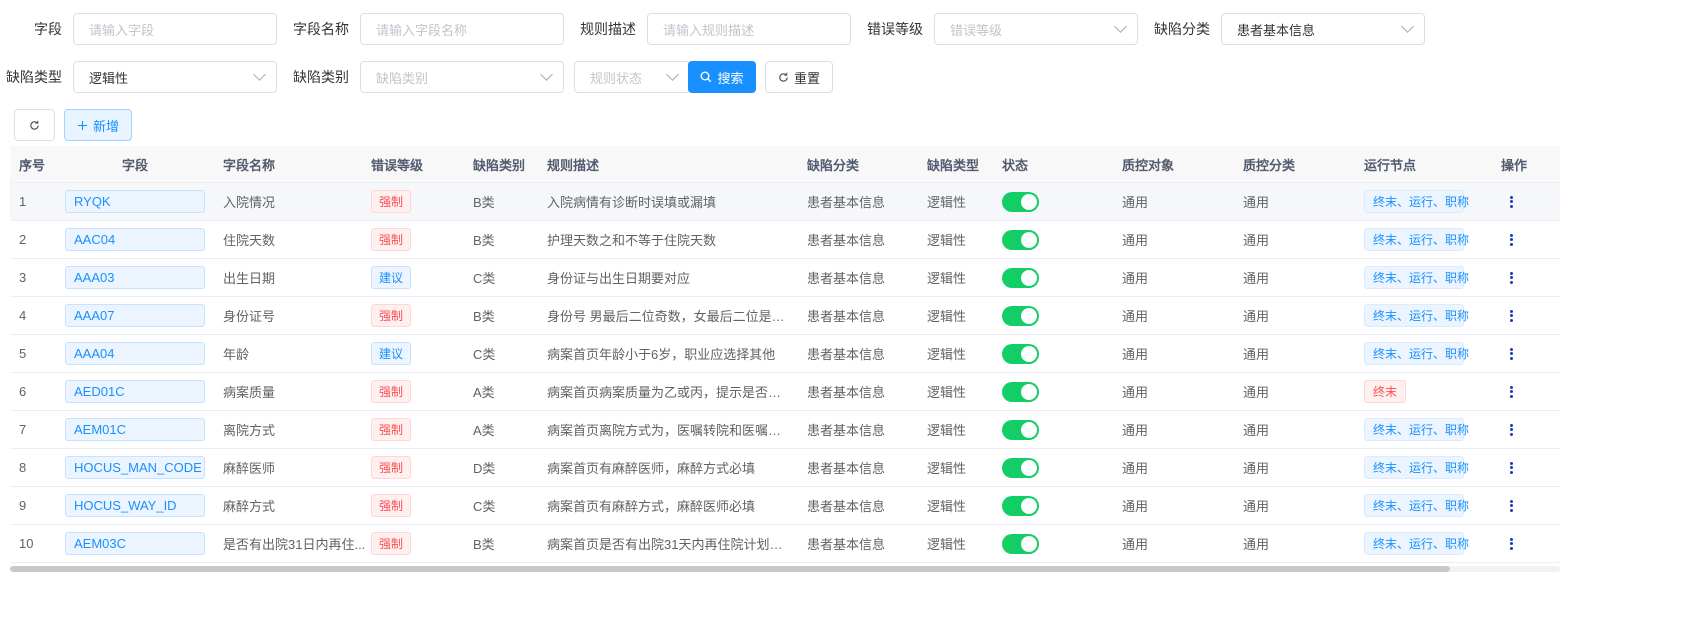 The height and width of the screenshot is (622, 1688). What do you see at coordinates (48, 29) in the screenshot?
I see `field-label: 字段` at bounding box center [48, 29].